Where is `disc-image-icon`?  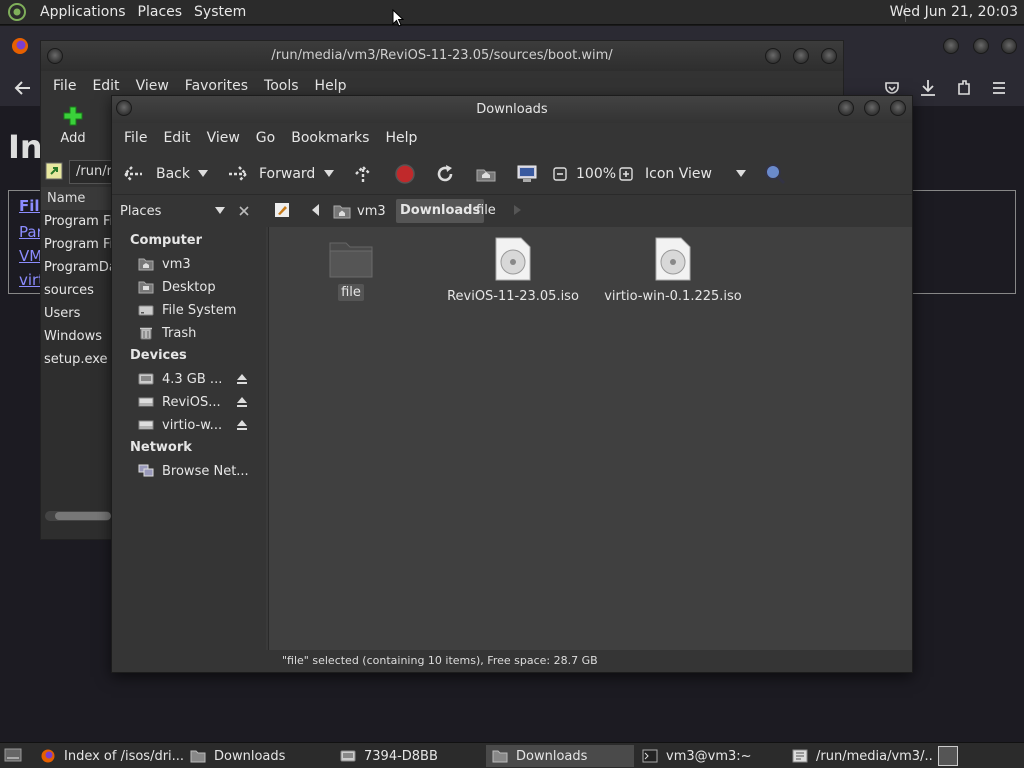
disc-image-icon is located at coordinates (513, 259).